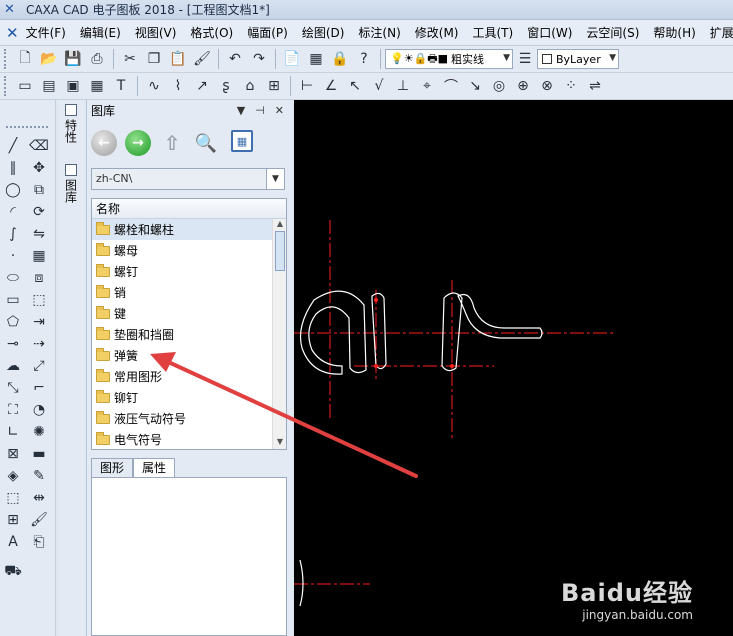 This screenshot has height=636, width=733. What do you see at coordinates (189, 418) in the screenshot?
I see `list-item: 液压气动符号` at bounding box center [189, 418].